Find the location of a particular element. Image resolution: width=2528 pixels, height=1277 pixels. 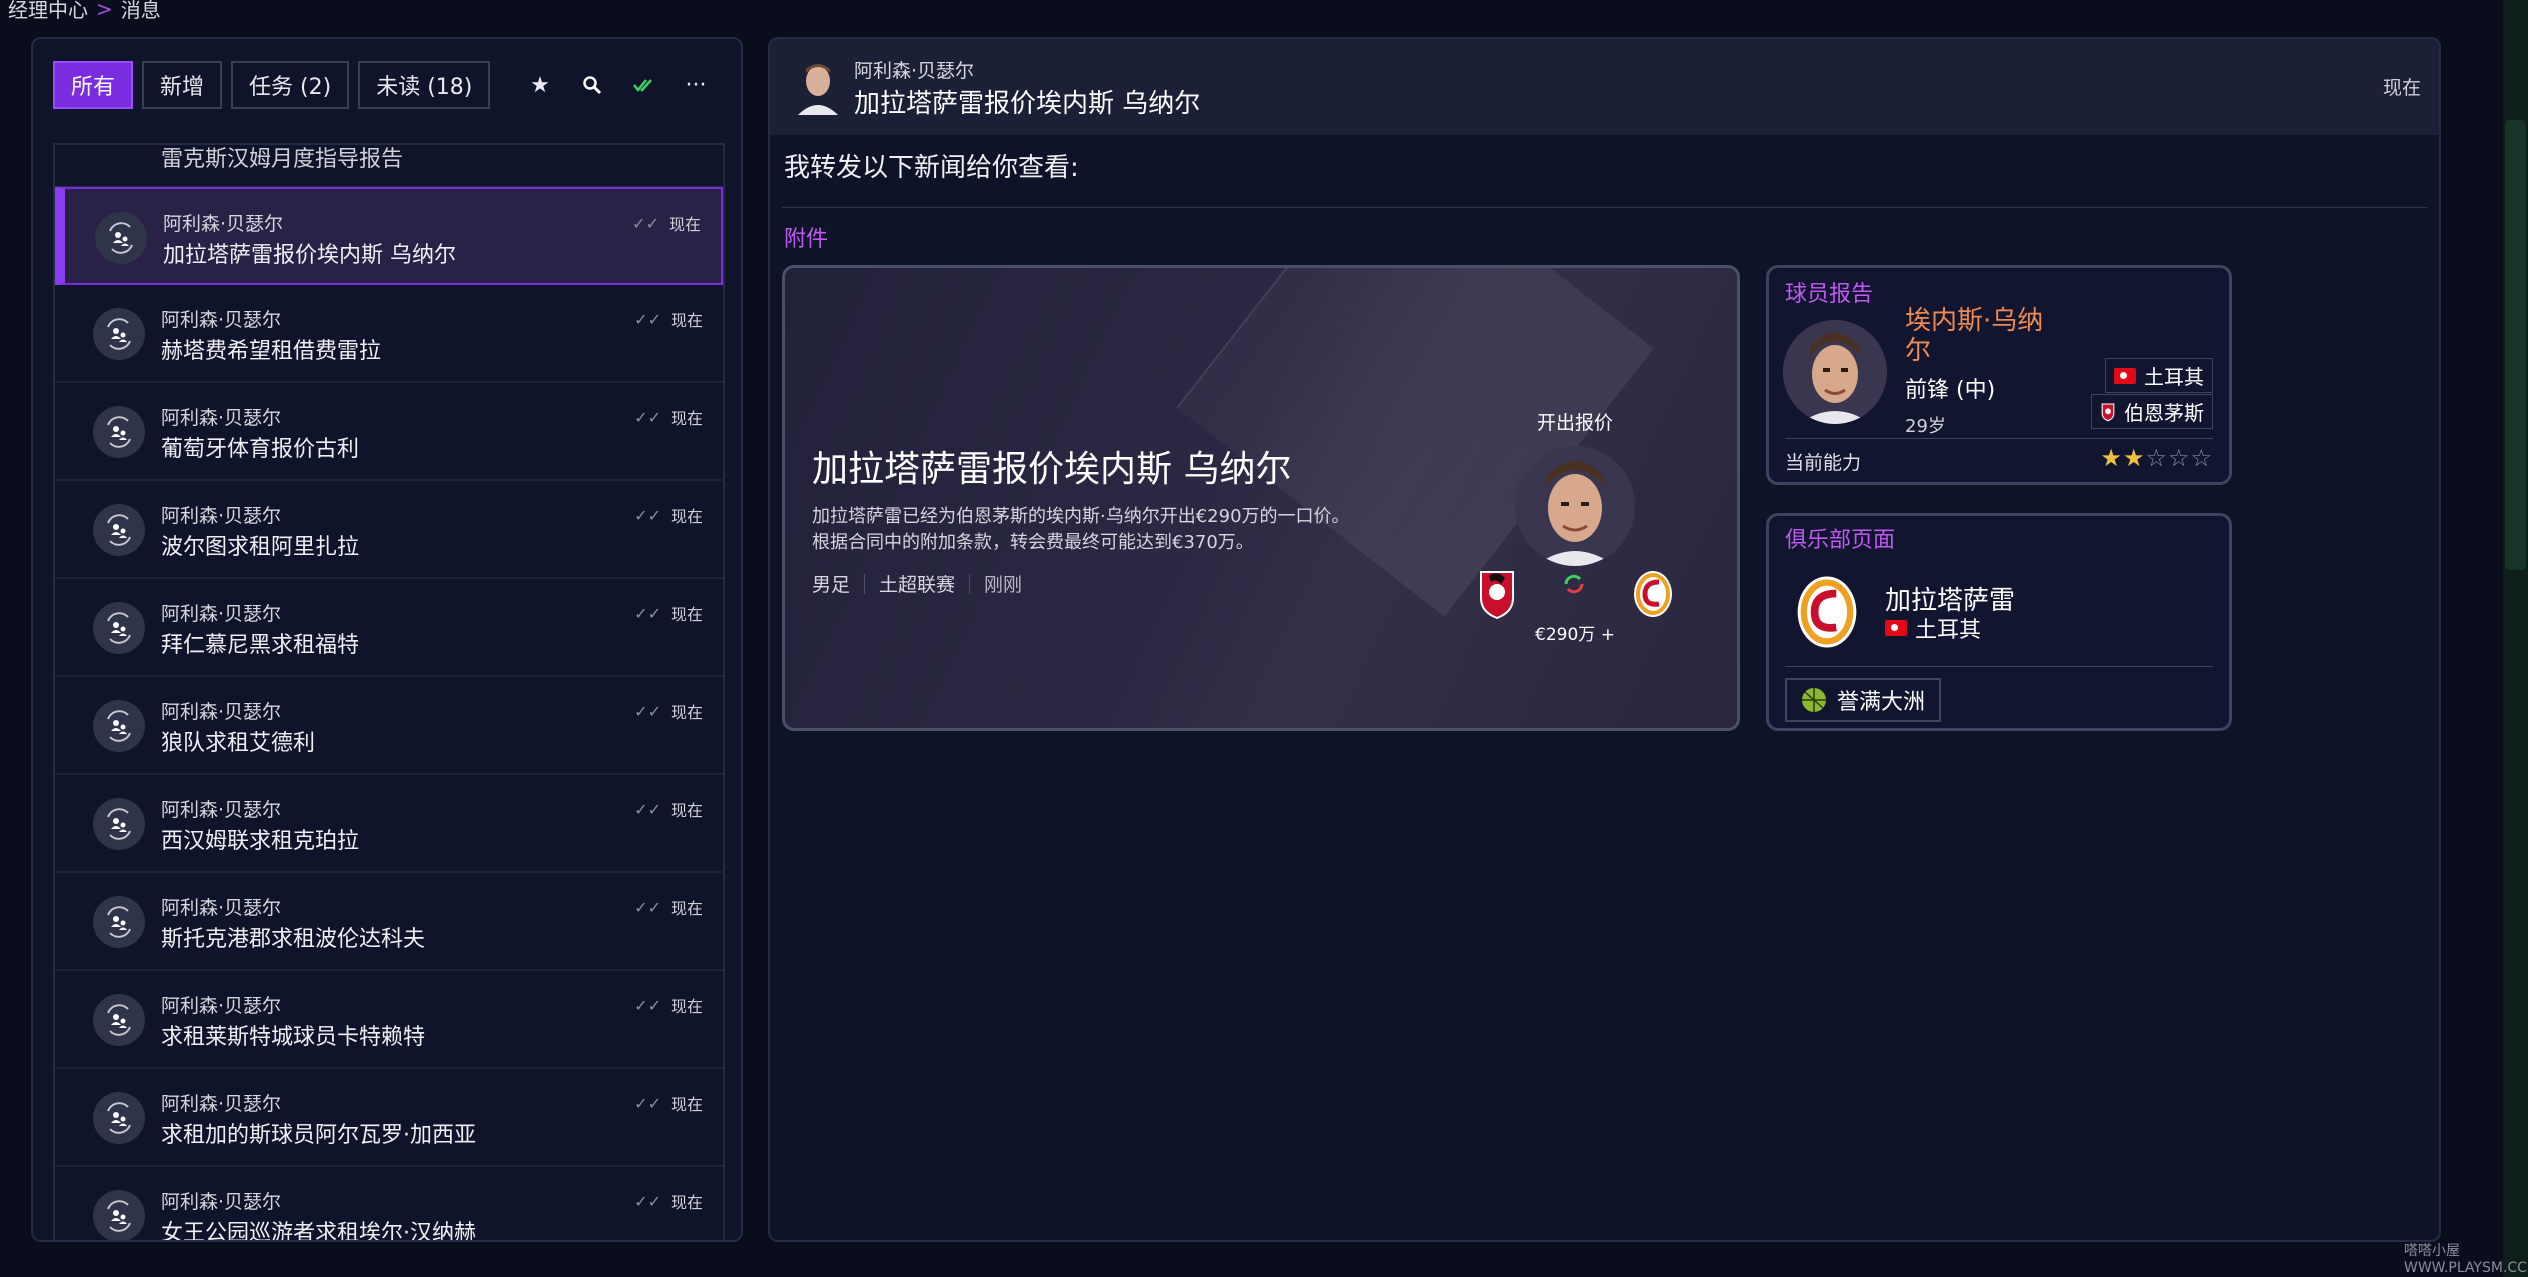

exchange-icon is located at coordinates (1574, 584).